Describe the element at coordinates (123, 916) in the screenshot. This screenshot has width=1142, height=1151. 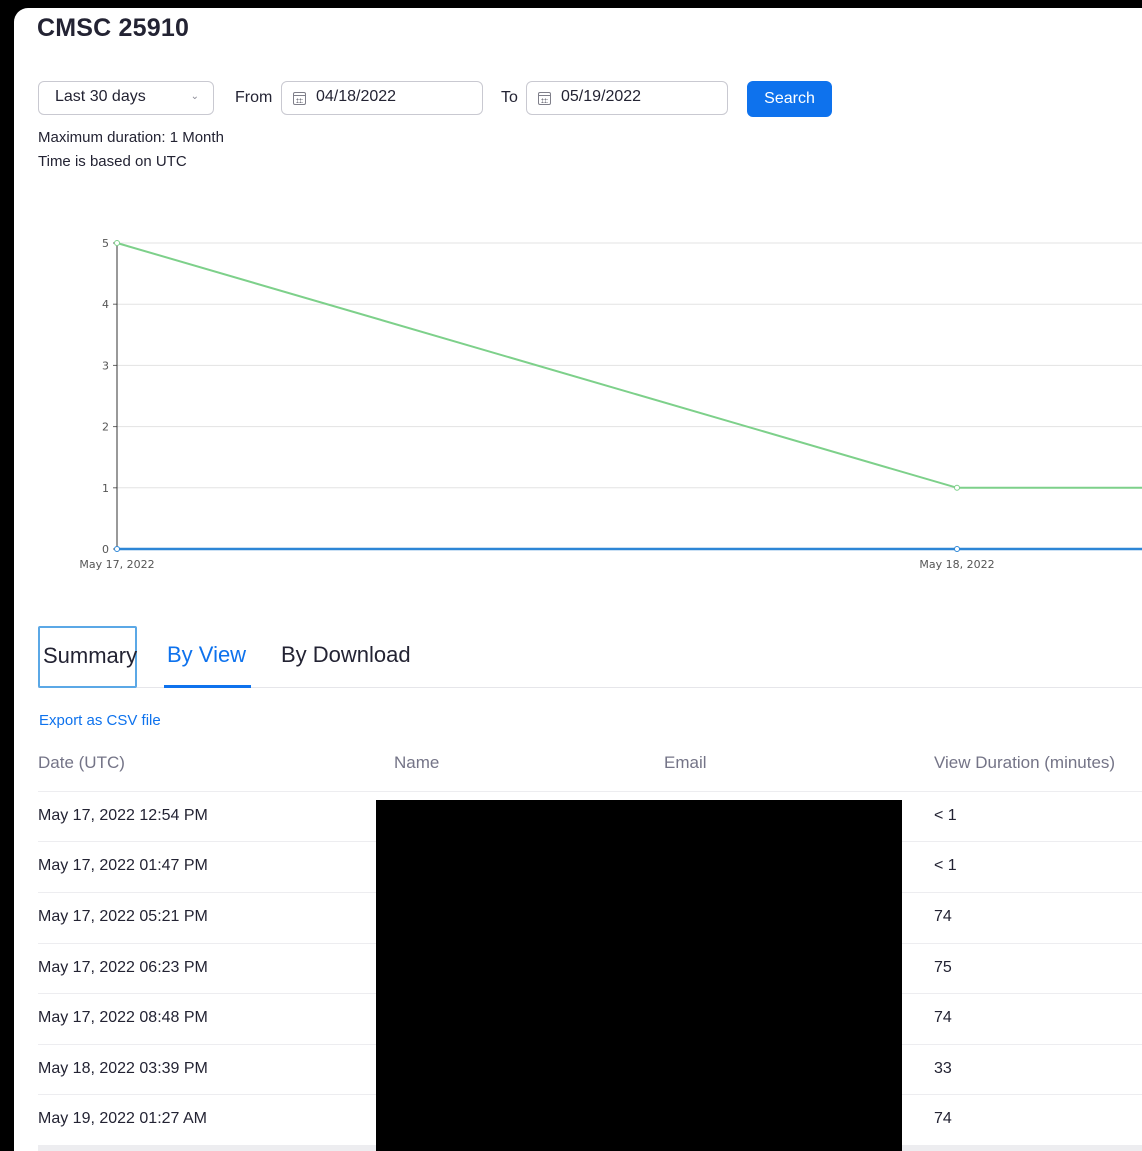
I see `row-date: May 17, 2022 05:21 PM` at that location.